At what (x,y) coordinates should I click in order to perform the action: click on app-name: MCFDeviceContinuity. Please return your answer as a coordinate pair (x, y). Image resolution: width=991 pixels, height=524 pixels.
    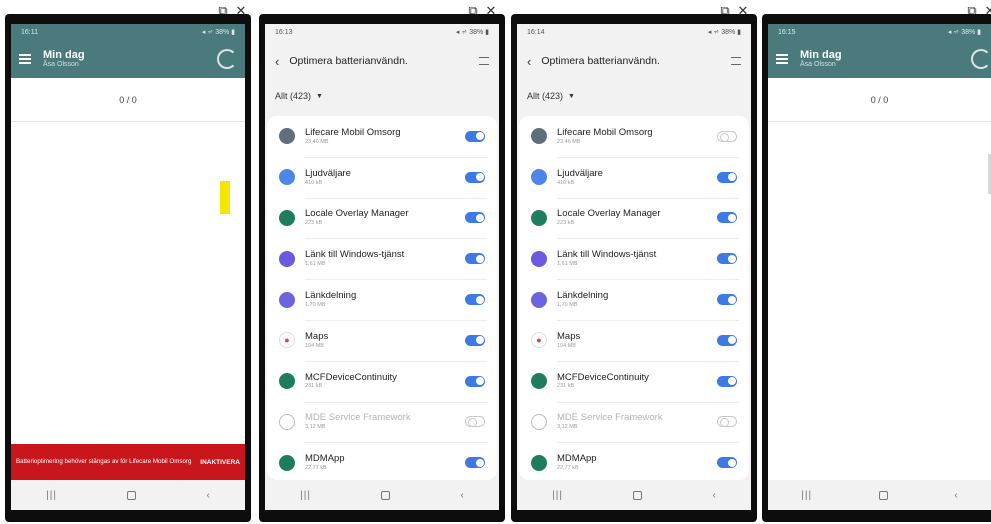
    Looking at the image, I should click on (351, 377).